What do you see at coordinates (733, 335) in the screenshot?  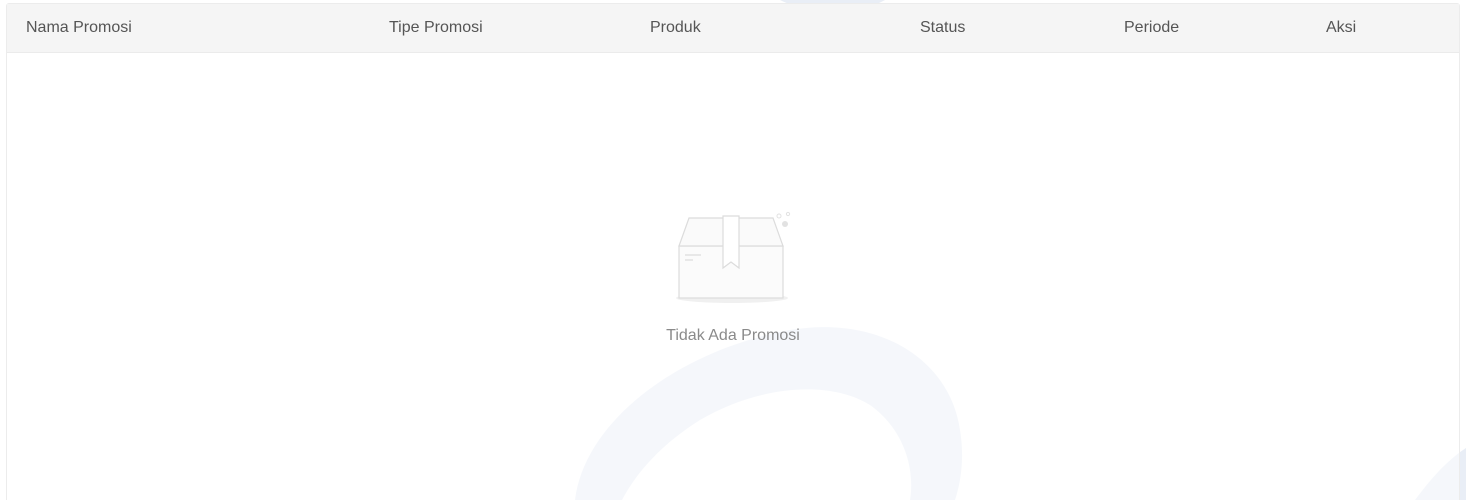 I see `empty-state-message: Tidak Ada Promosi` at bounding box center [733, 335].